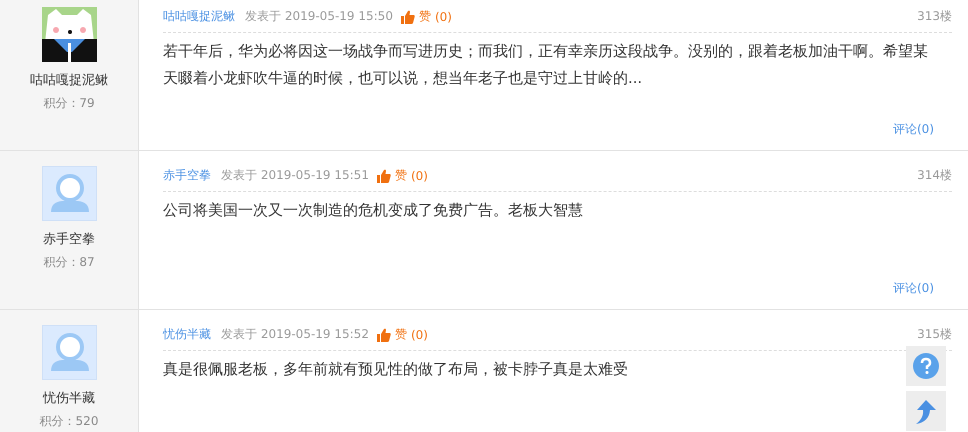 This screenshot has width=968, height=432. I want to click on help-button, so click(926, 366).